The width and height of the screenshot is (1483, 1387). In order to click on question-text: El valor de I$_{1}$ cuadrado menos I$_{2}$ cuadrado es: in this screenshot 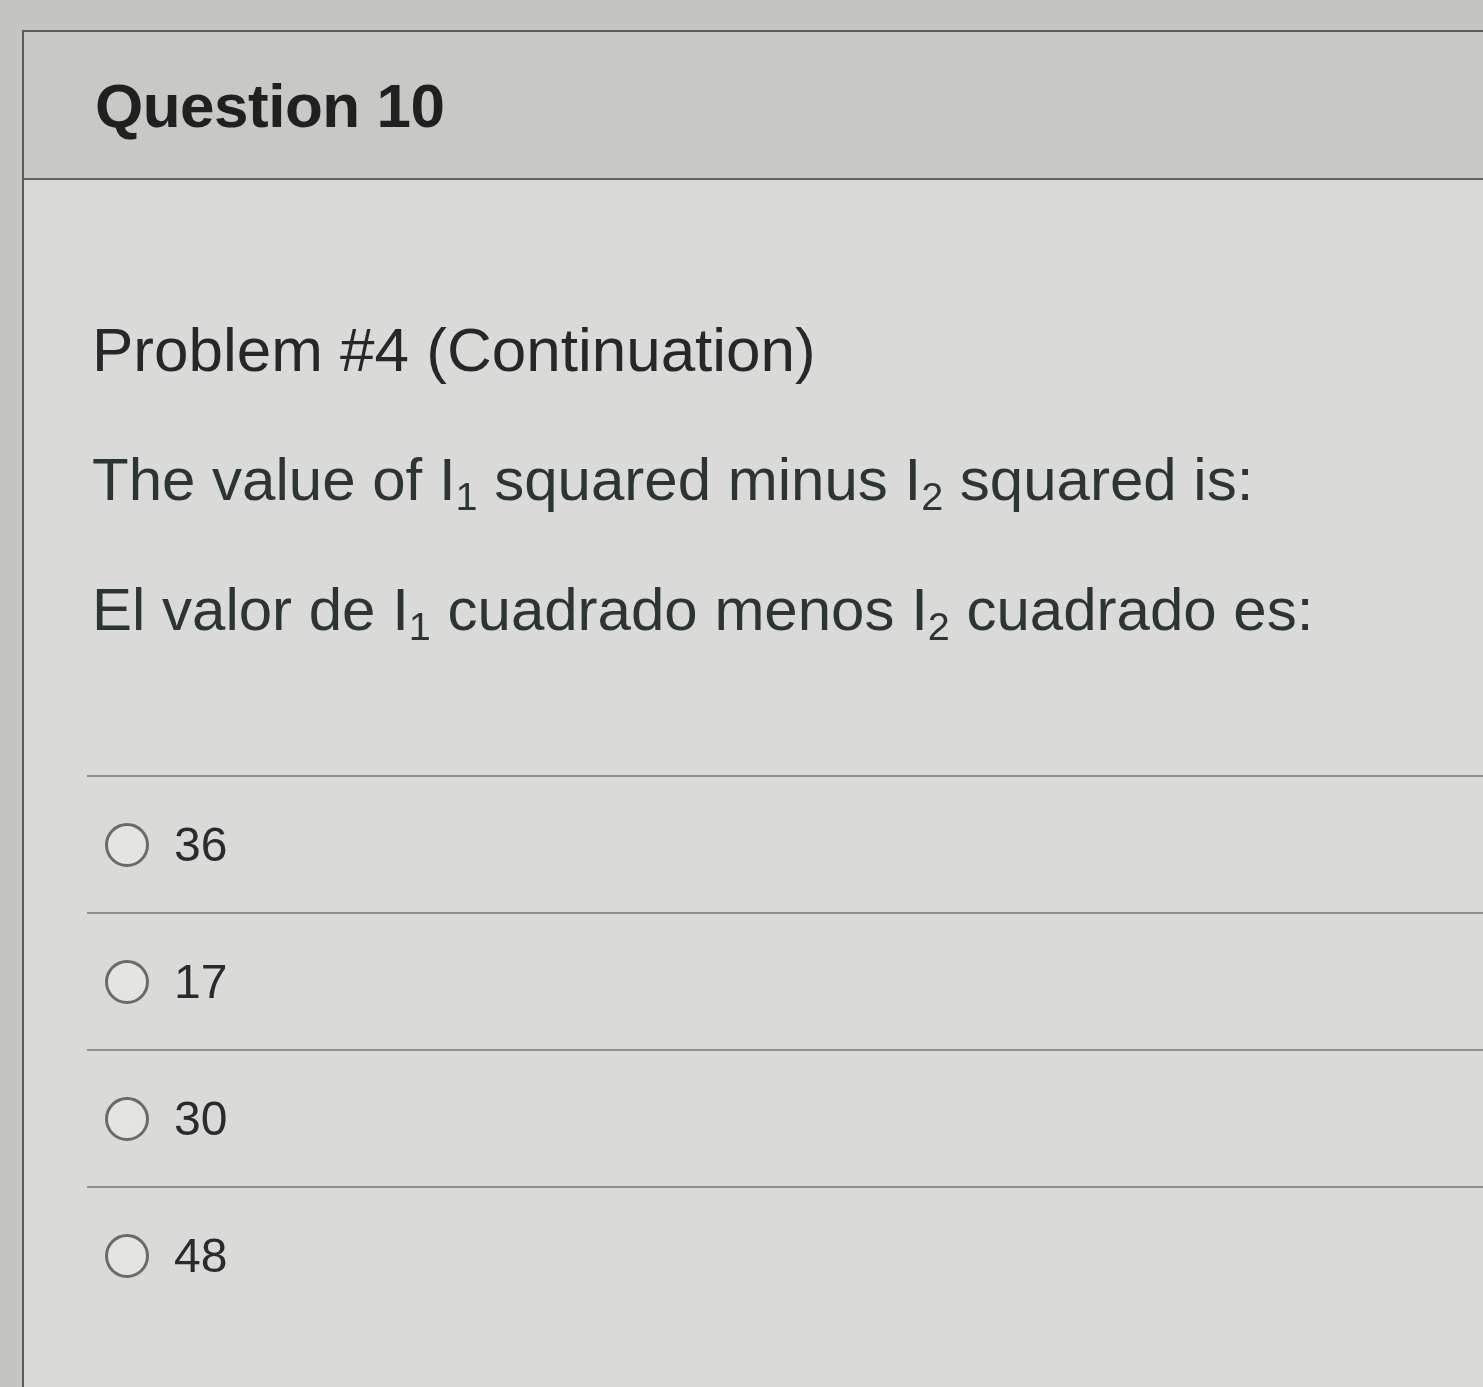, I will do `click(703, 610)`.